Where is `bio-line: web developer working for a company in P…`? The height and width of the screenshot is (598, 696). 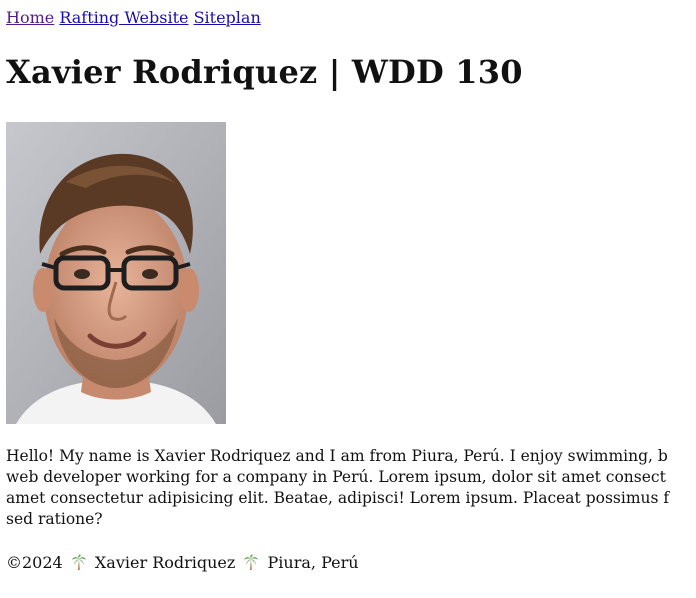 bio-line: web developer working for a company in P… is located at coordinates (336, 477).